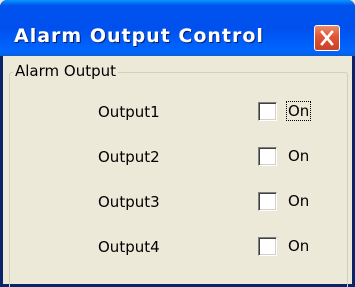  What do you see at coordinates (298, 156) in the screenshot?
I see `output2-on-label: On` at bounding box center [298, 156].